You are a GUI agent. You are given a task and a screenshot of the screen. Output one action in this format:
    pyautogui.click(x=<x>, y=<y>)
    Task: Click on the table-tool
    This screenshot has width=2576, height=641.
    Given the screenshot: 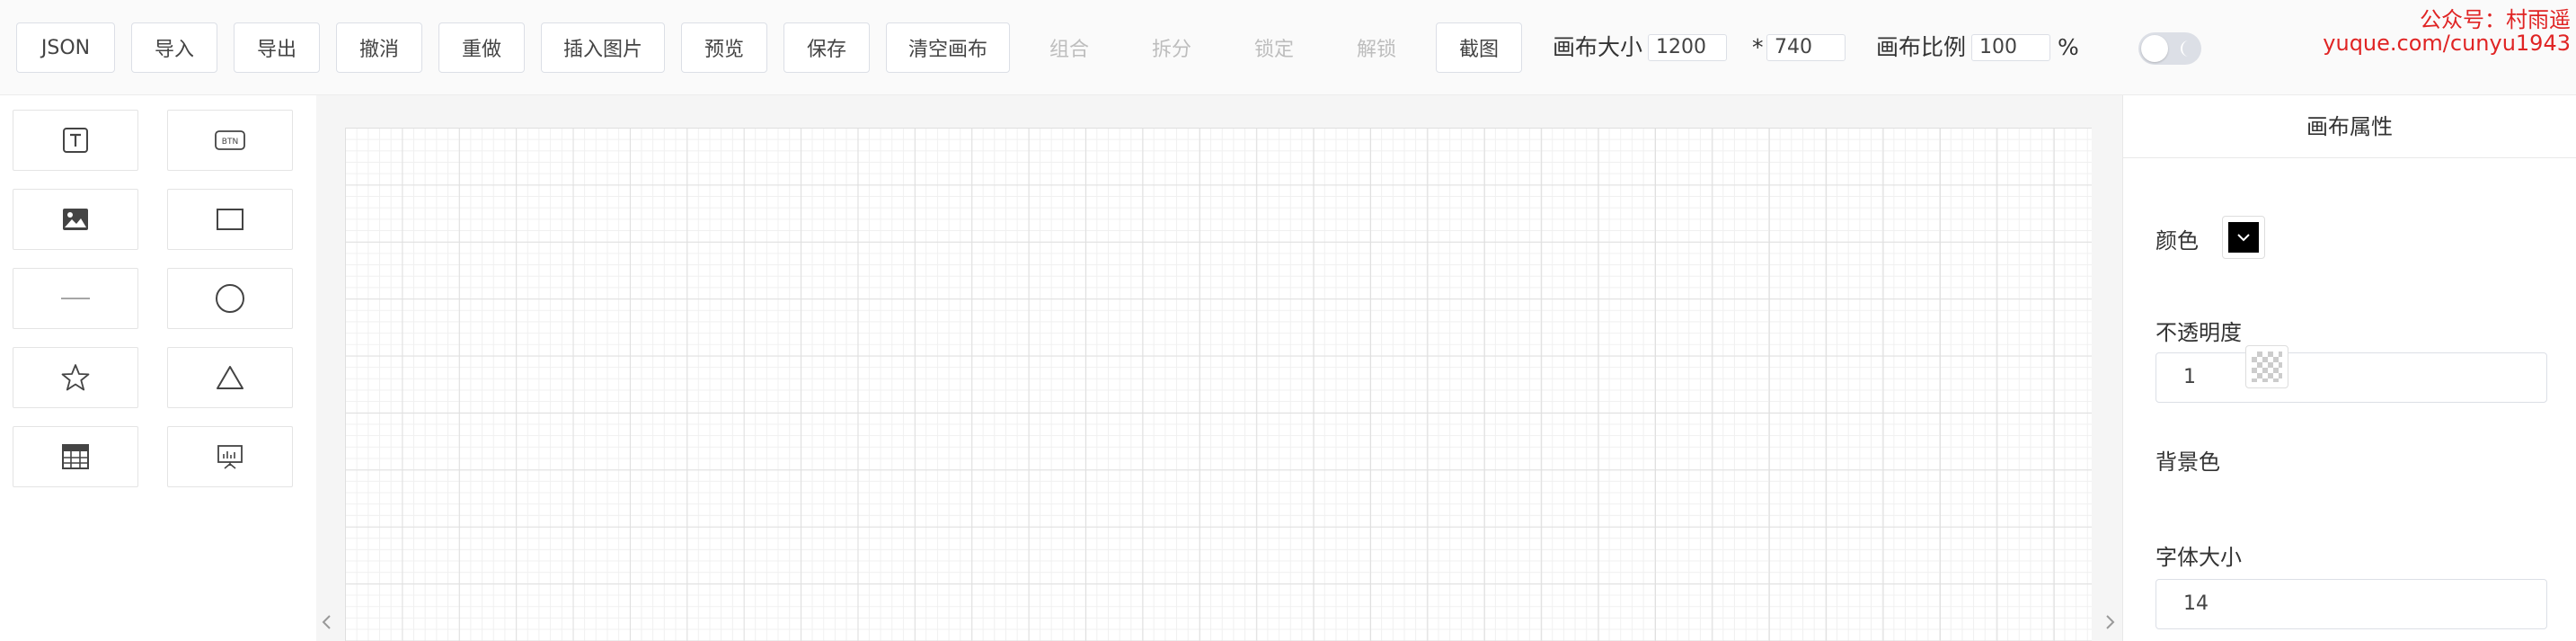 What is the action you would take?
    pyautogui.click(x=75, y=456)
    